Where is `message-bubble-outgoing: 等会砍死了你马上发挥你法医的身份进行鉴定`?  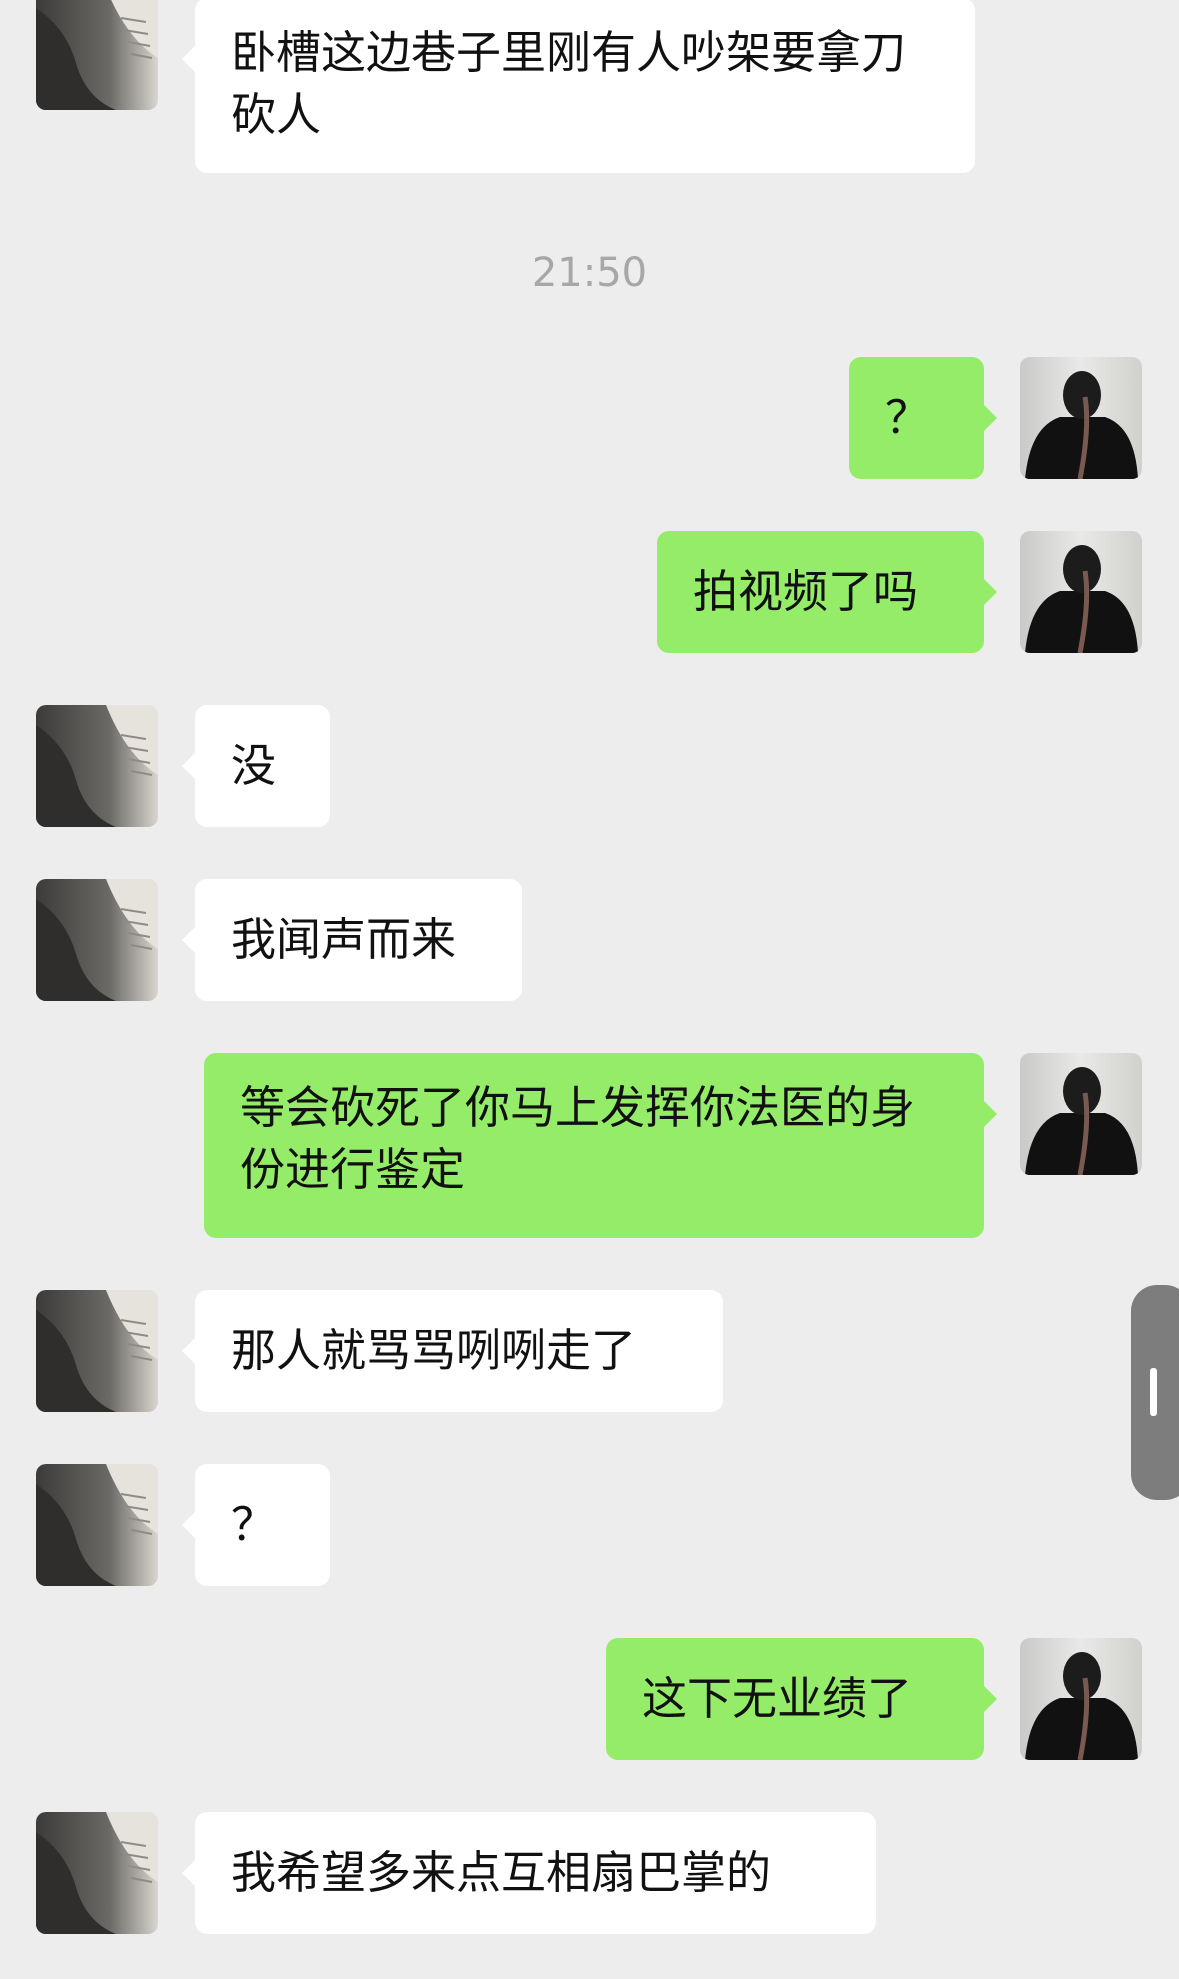 message-bubble-outgoing: 等会砍死了你马上发挥你法医的身份进行鉴定 is located at coordinates (600, 1145).